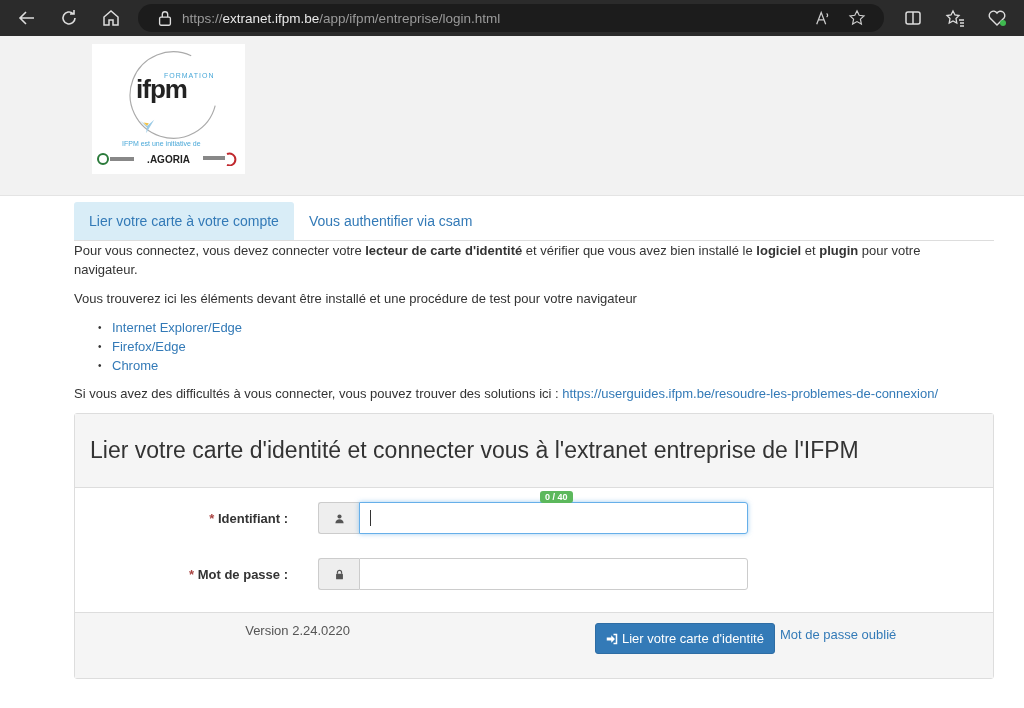 This screenshot has width=1024, height=708. What do you see at coordinates (370, 518) in the screenshot?
I see `text-cursor` at bounding box center [370, 518].